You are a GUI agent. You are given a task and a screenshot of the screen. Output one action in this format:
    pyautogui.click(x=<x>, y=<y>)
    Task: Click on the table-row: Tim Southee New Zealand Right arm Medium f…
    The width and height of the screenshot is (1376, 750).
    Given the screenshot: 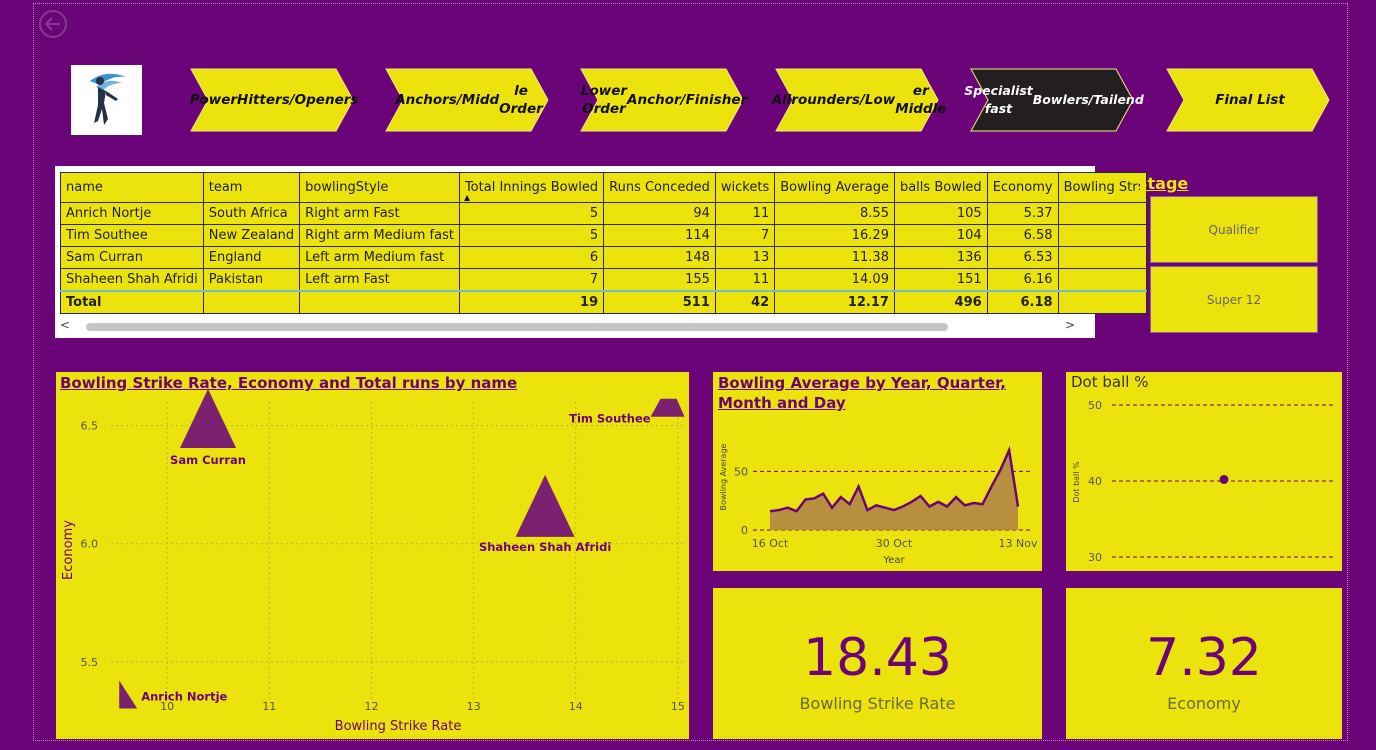 What is the action you would take?
    pyautogui.click(x=604, y=235)
    